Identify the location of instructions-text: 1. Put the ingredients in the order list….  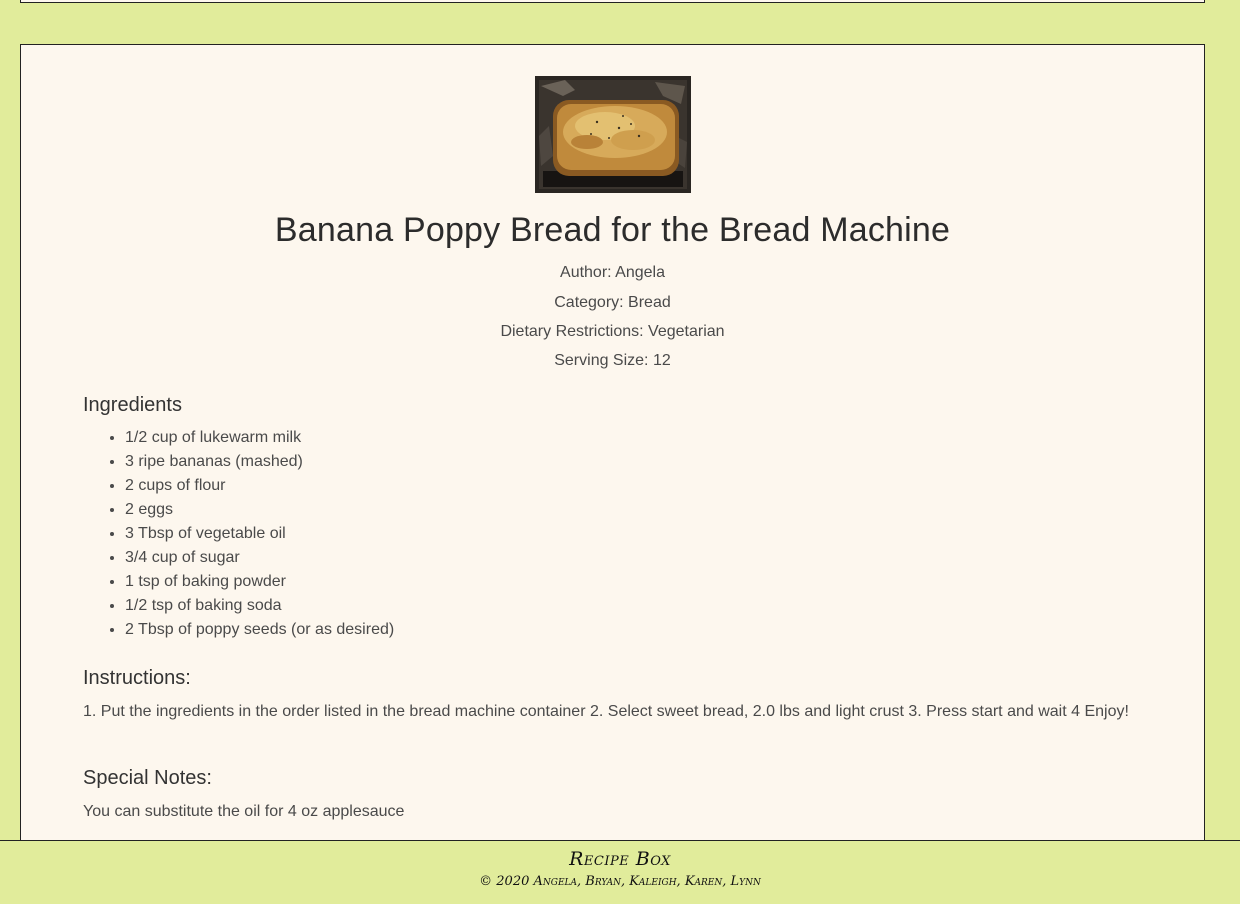
(606, 711).